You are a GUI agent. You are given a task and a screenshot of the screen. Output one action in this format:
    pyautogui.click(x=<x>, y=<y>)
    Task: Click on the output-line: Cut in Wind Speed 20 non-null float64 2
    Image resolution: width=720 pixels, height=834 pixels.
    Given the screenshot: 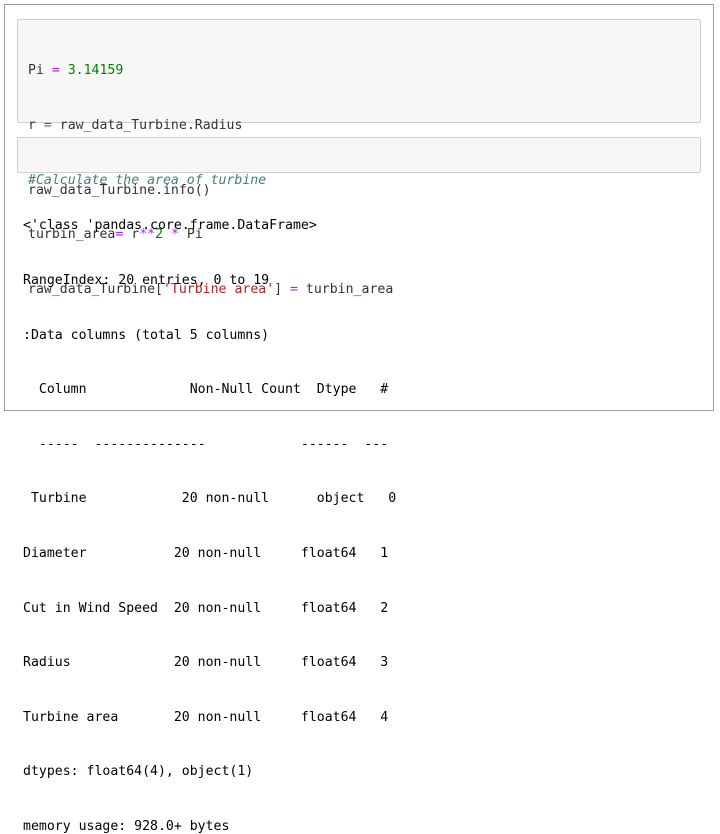 What is the action you would take?
    pyautogui.click(x=206, y=608)
    